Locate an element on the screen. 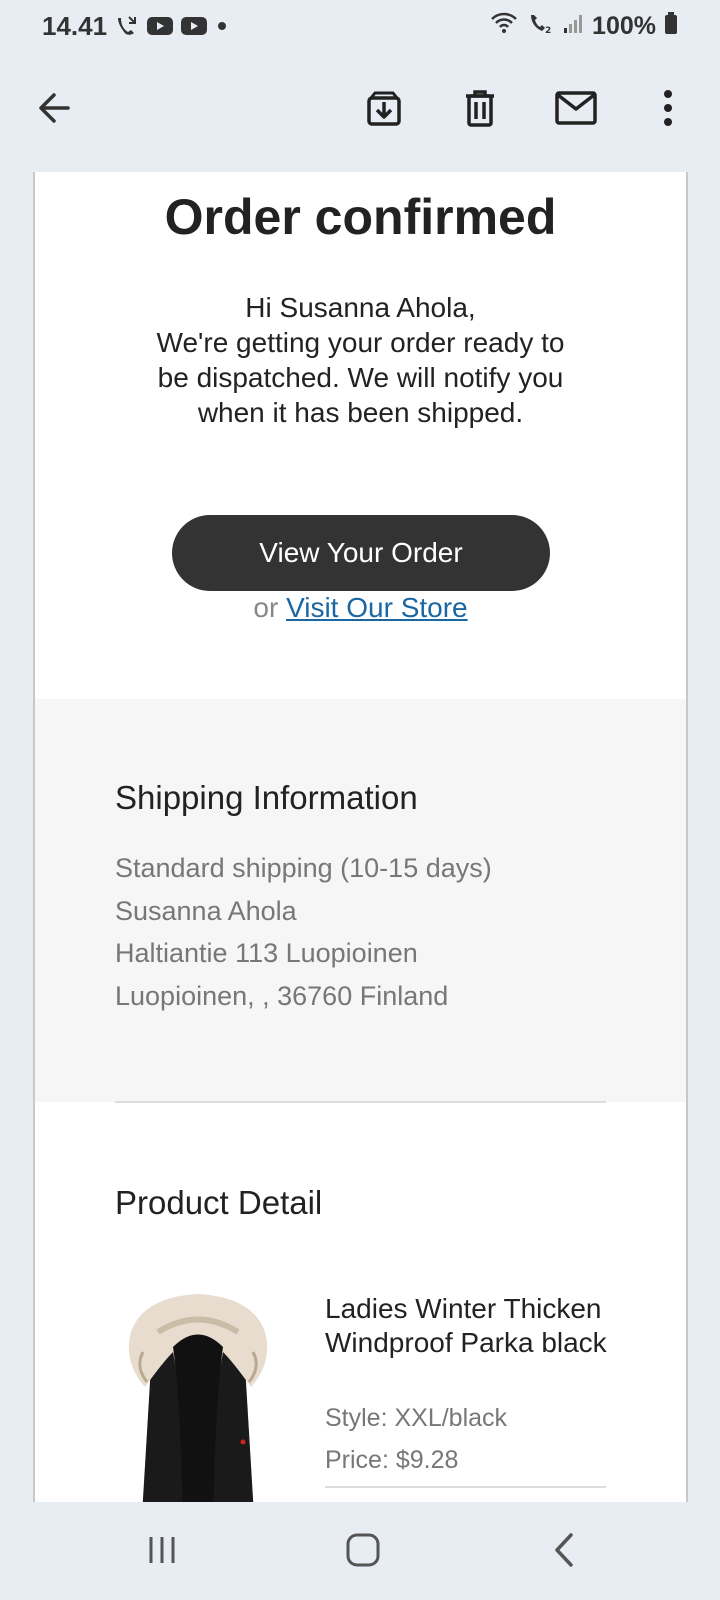  archive-button is located at coordinates (384, 110).